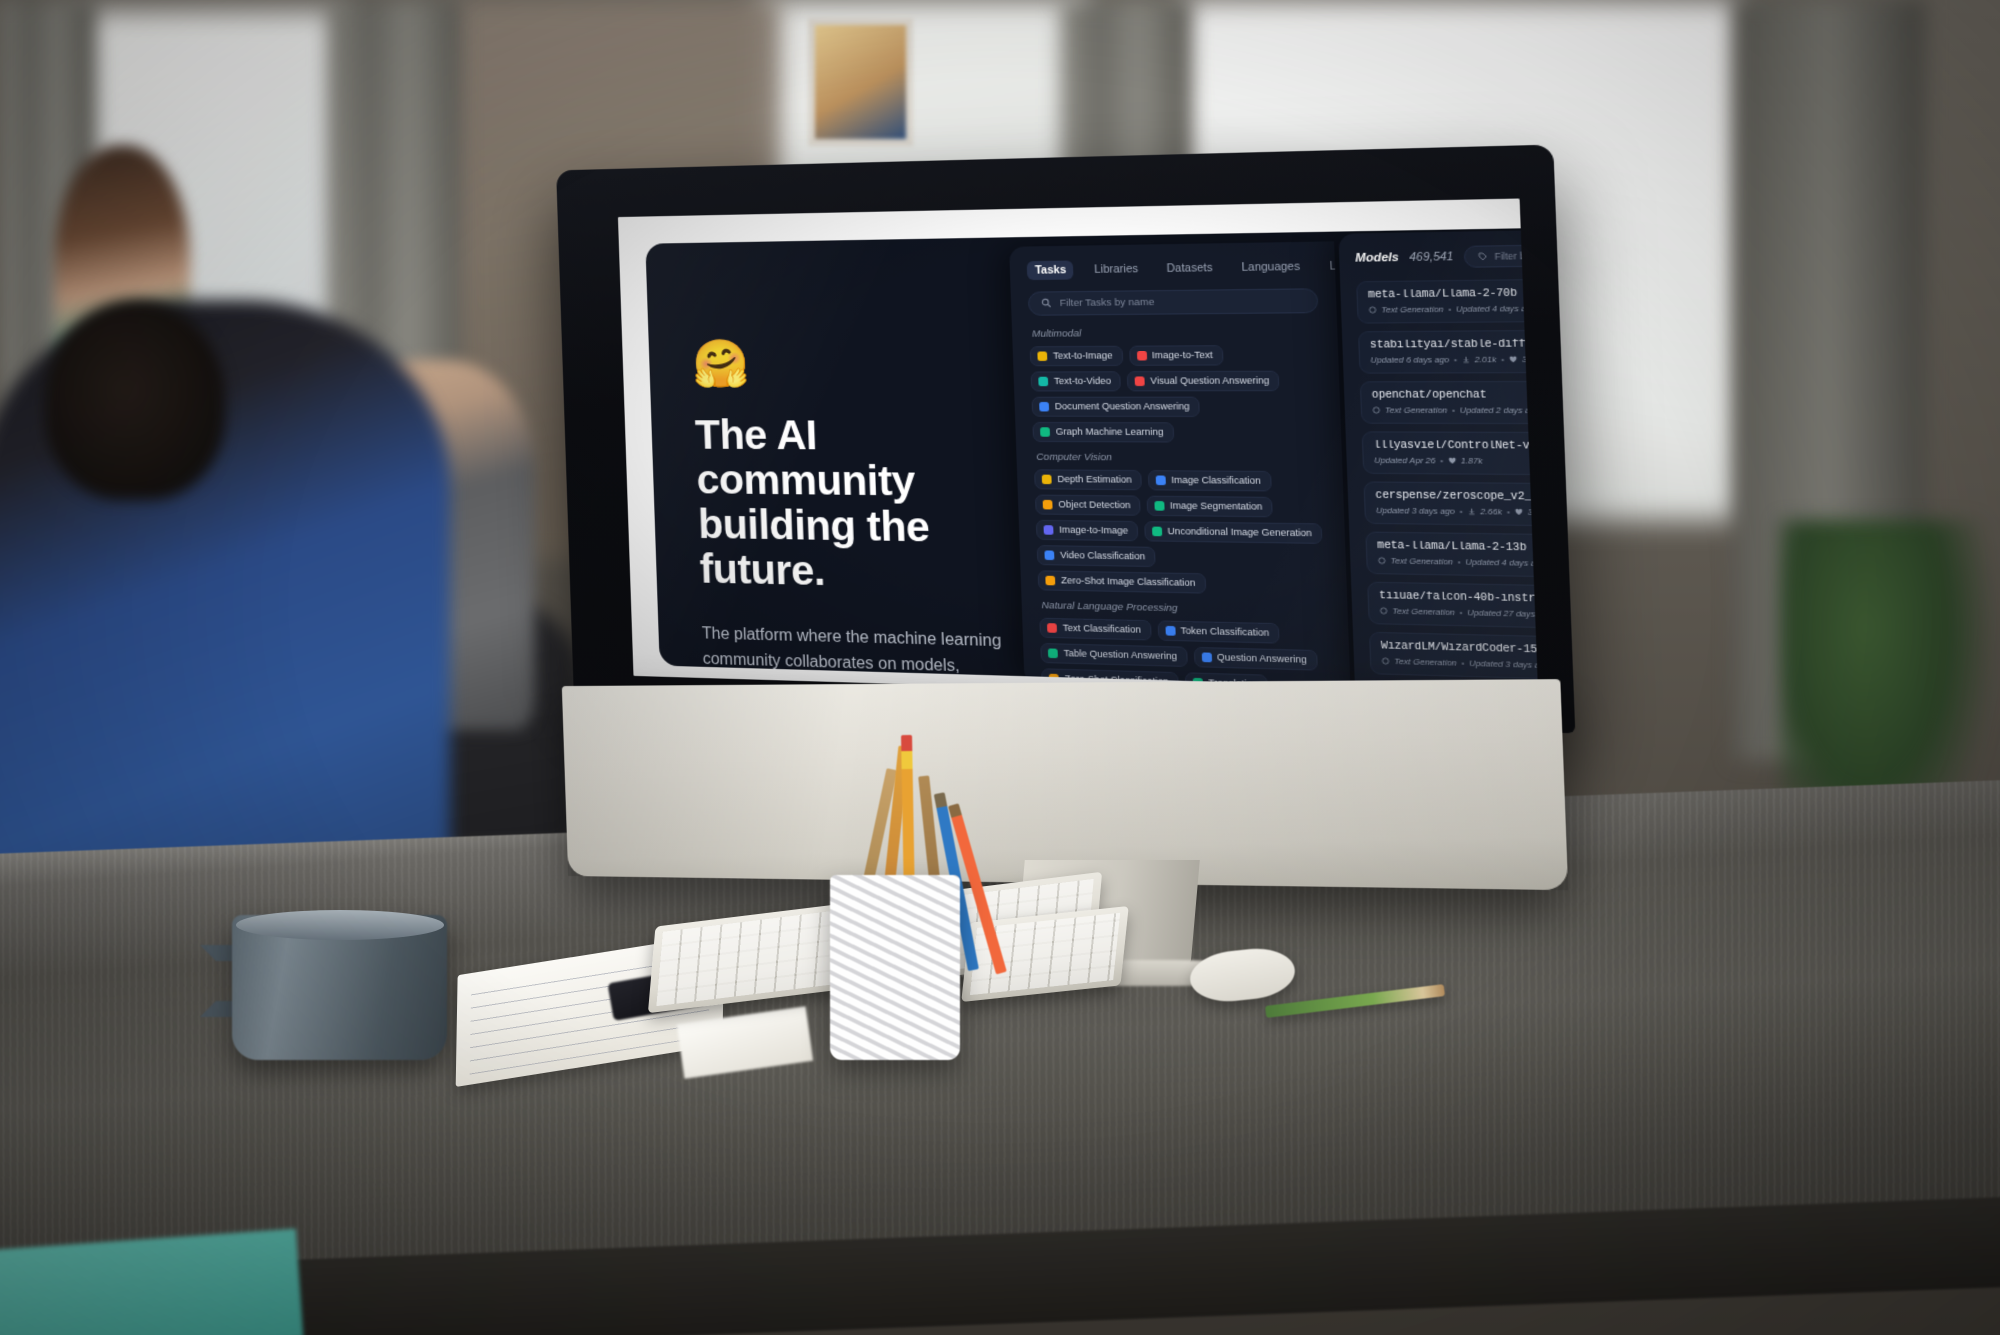 Image resolution: width=2000 pixels, height=1335 pixels. Describe the element at coordinates (805, 458) in the screenshot. I see `hero-title-line-1: The AI community` at that location.